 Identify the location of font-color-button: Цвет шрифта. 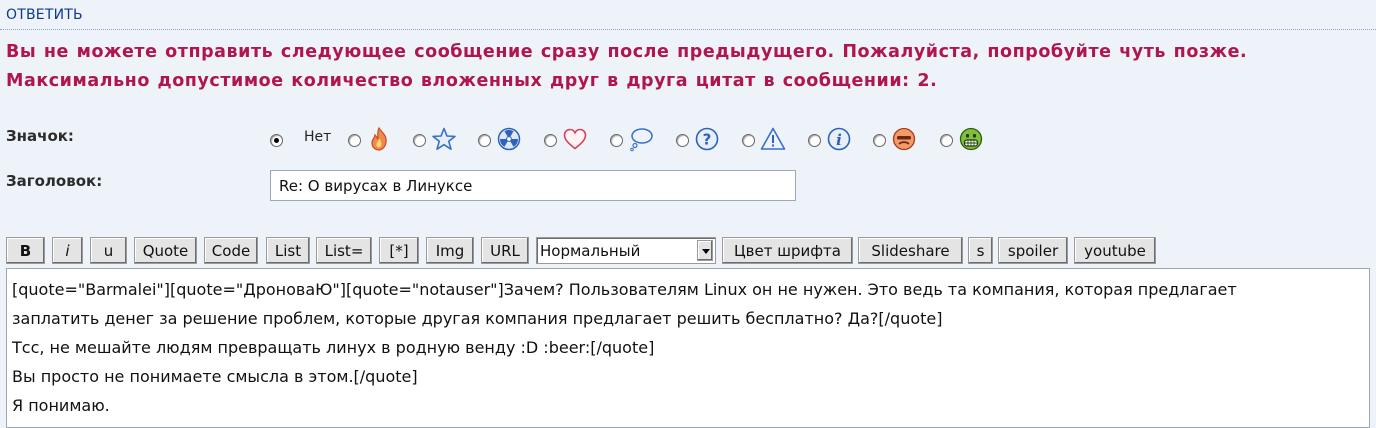
(787, 250).